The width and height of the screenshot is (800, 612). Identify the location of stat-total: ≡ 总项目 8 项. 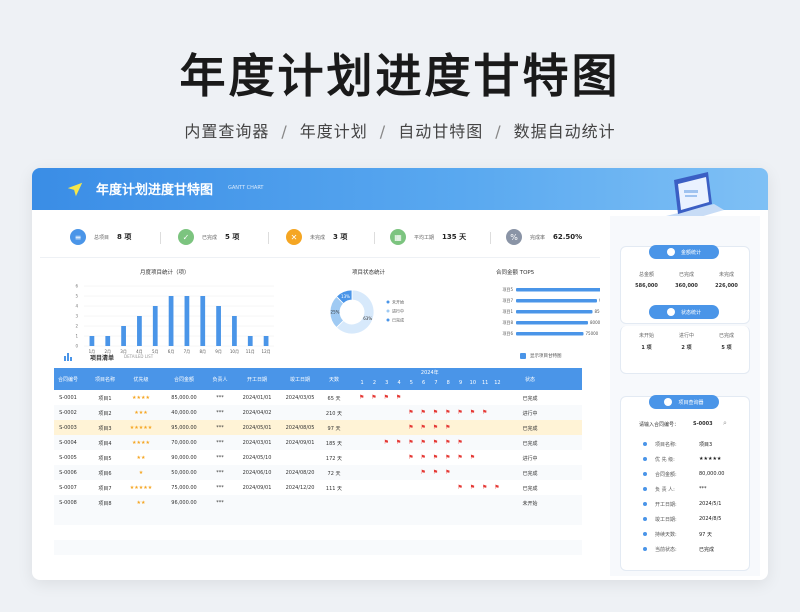
(100, 237).